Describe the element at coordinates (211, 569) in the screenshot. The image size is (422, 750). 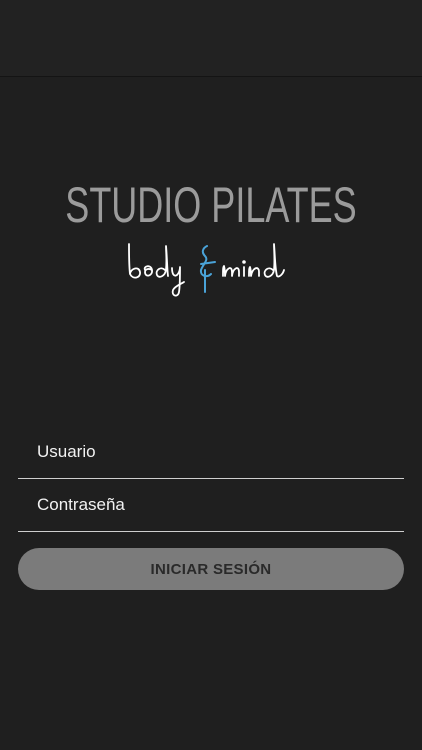
I see `login-button: INICIAR SESIÓN` at that location.